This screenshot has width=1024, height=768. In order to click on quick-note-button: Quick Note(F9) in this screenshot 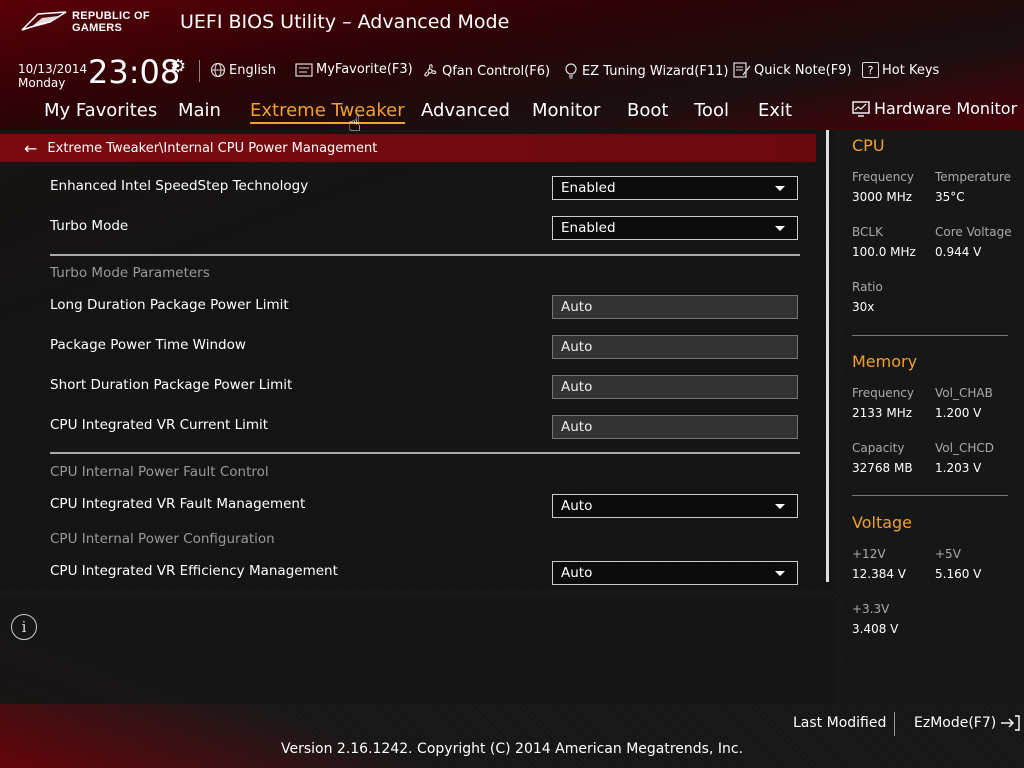, I will do `click(792, 70)`.